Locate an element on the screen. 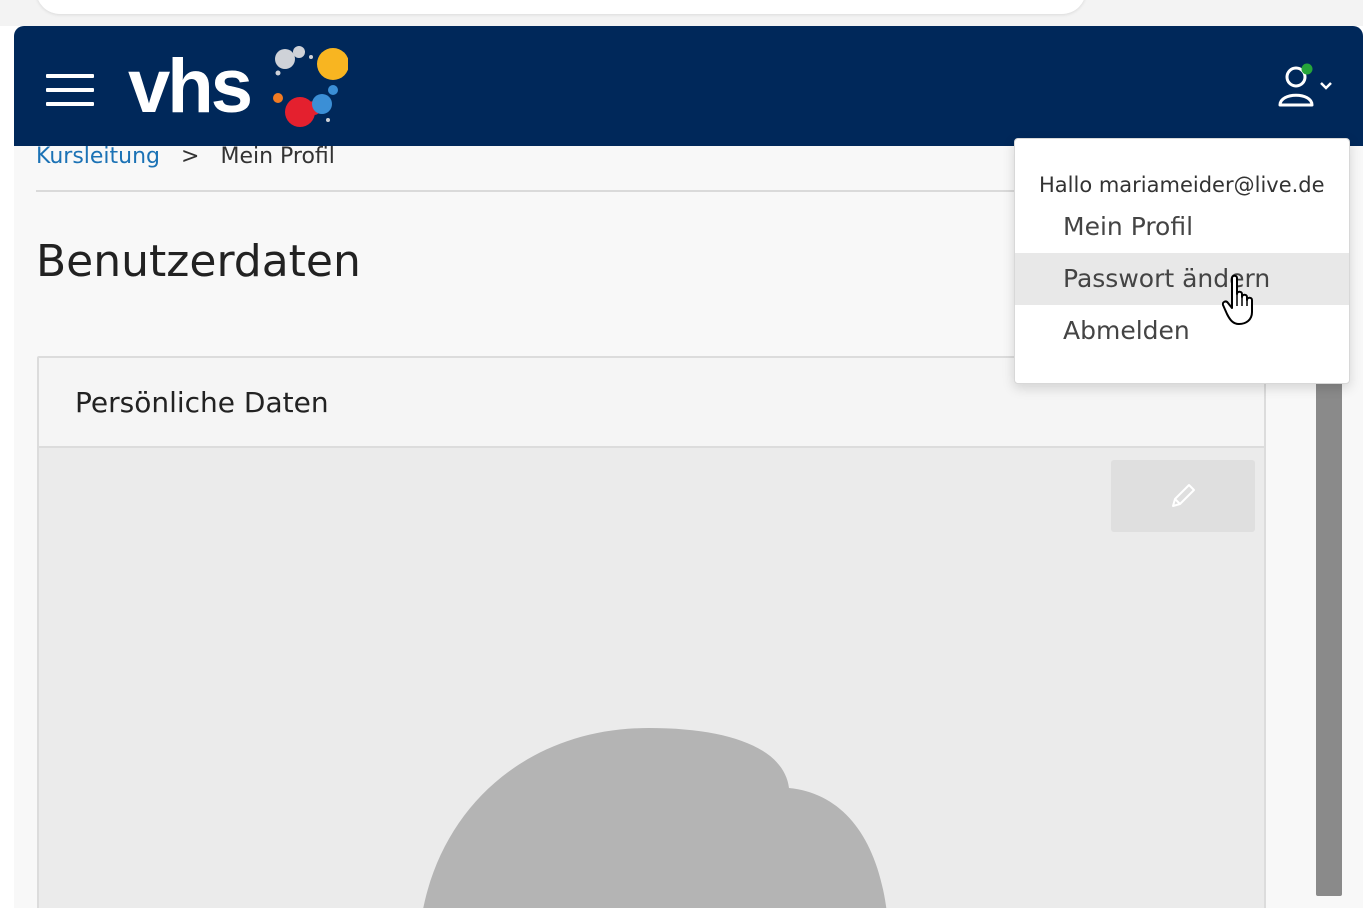 This screenshot has height=908, width=1363. hand-cursor-icon is located at coordinates (1237, 299).